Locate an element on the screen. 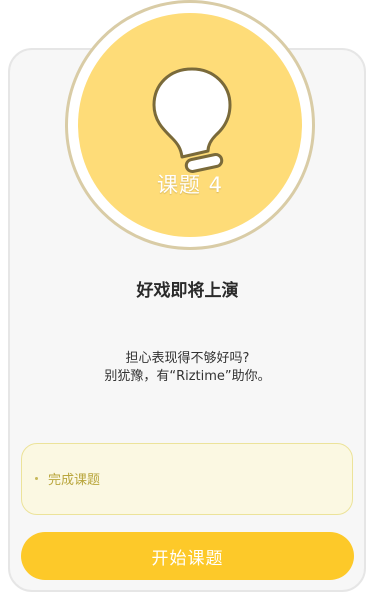 The image size is (375, 600). bullet-icon is located at coordinates (36, 478).